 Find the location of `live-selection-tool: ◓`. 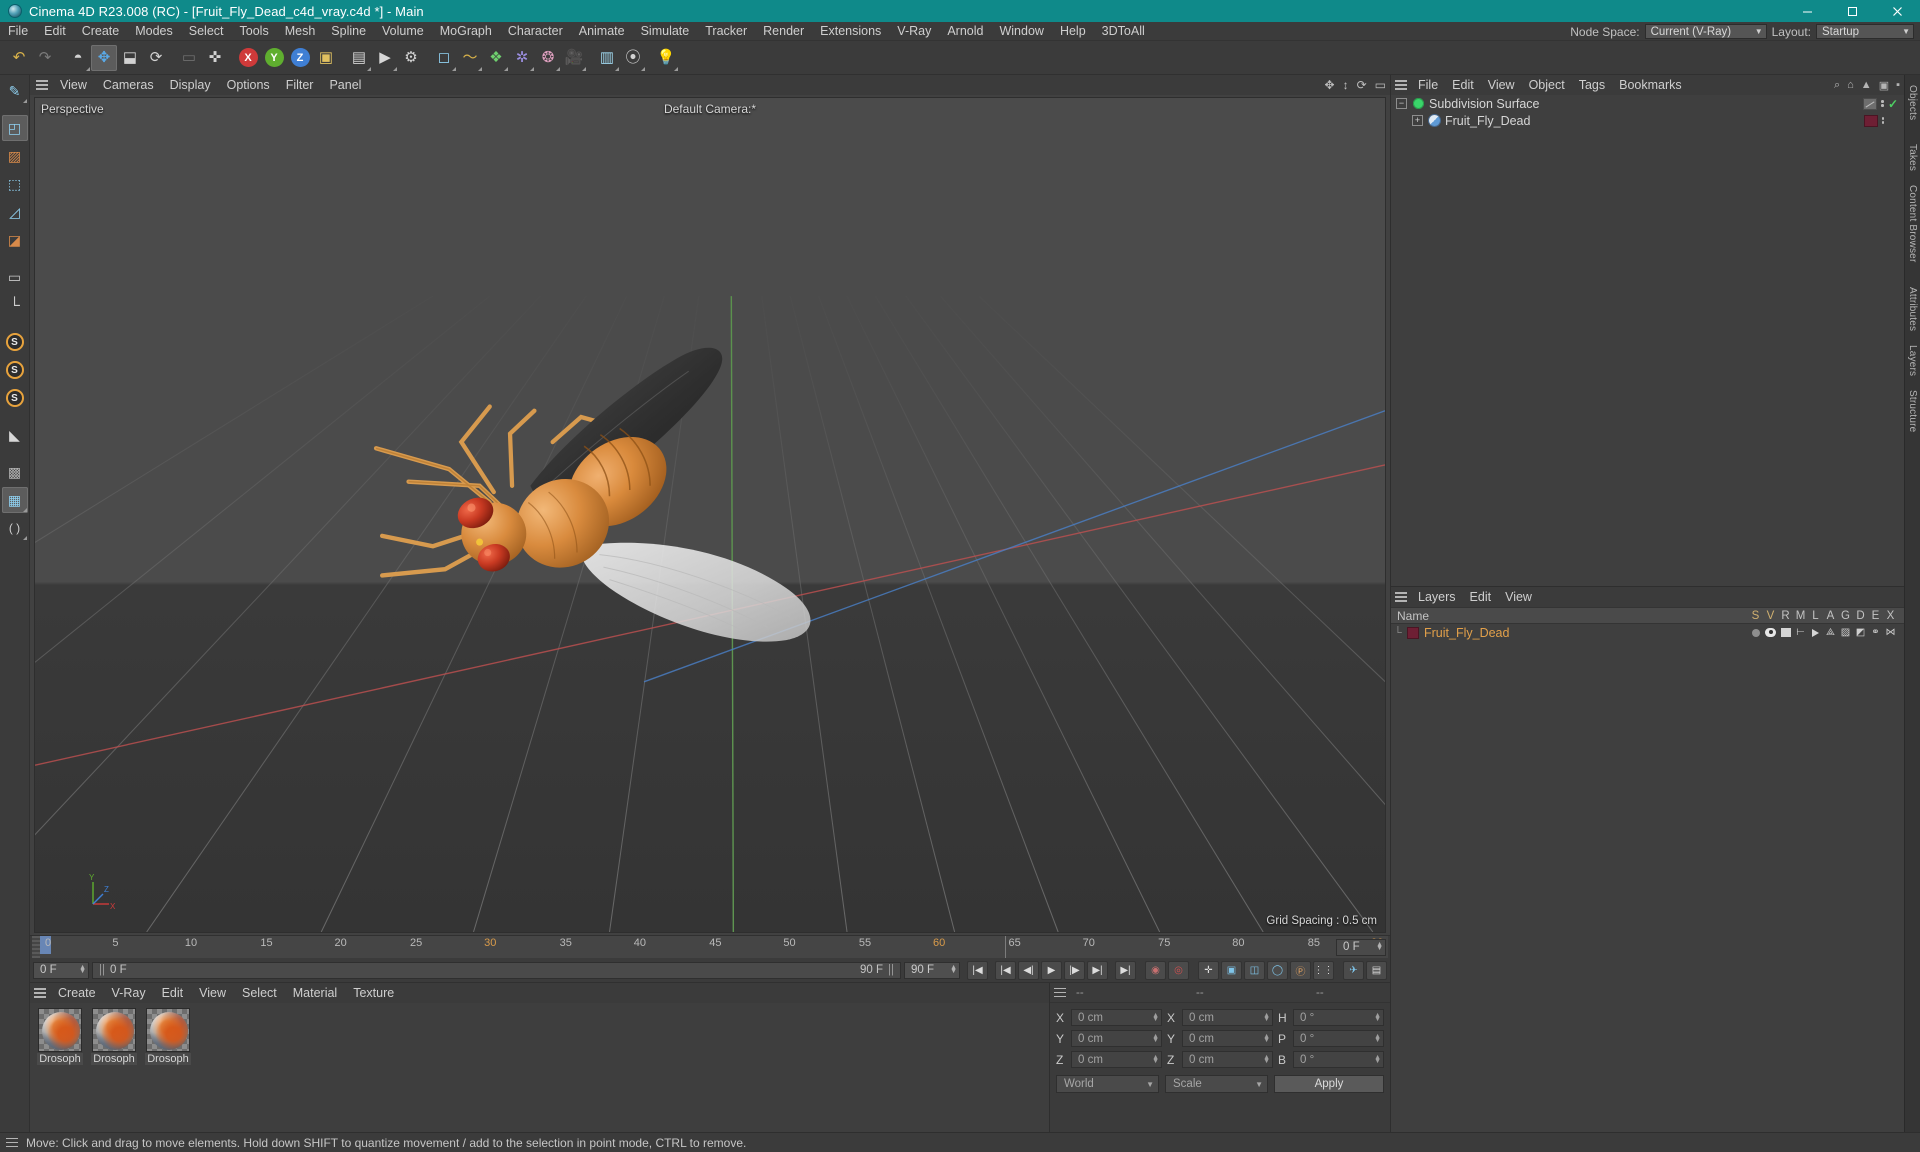

live-selection-tool: ◓ is located at coordinates (78, 58).